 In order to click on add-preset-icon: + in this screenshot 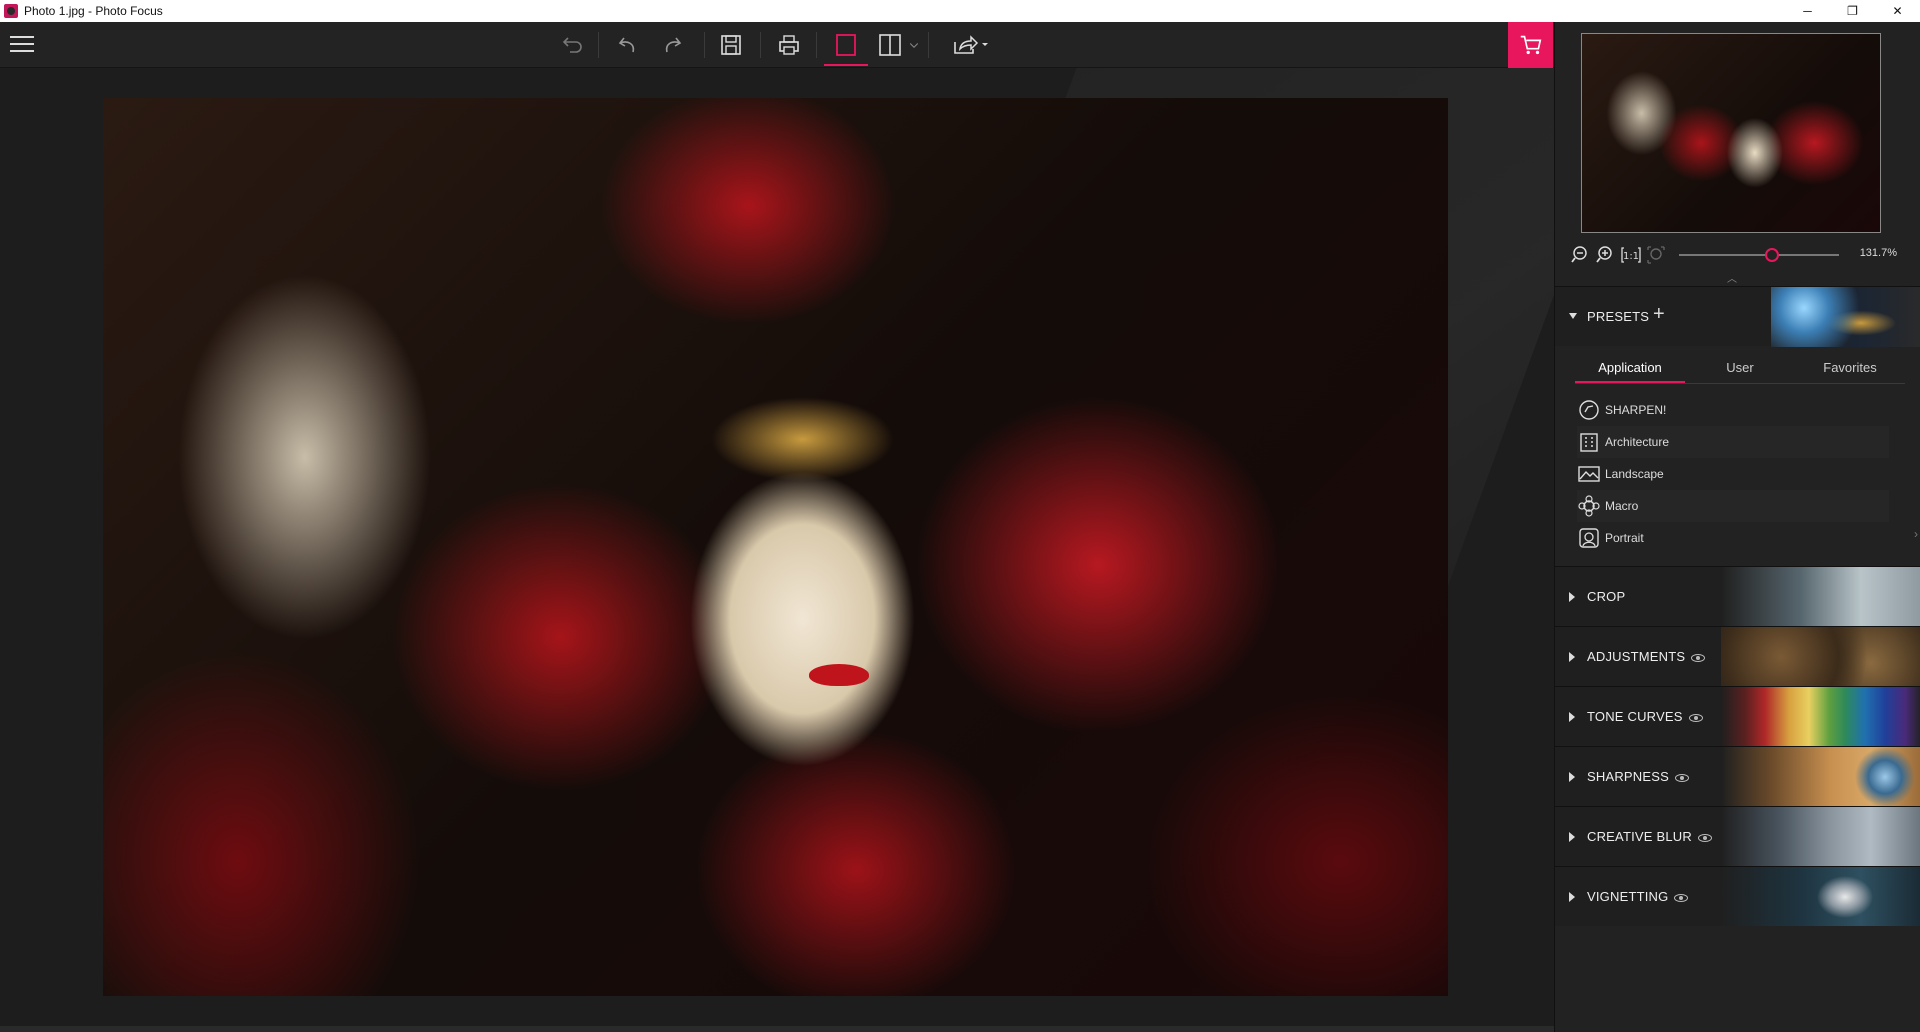, I will do `click(1659, 314)`.